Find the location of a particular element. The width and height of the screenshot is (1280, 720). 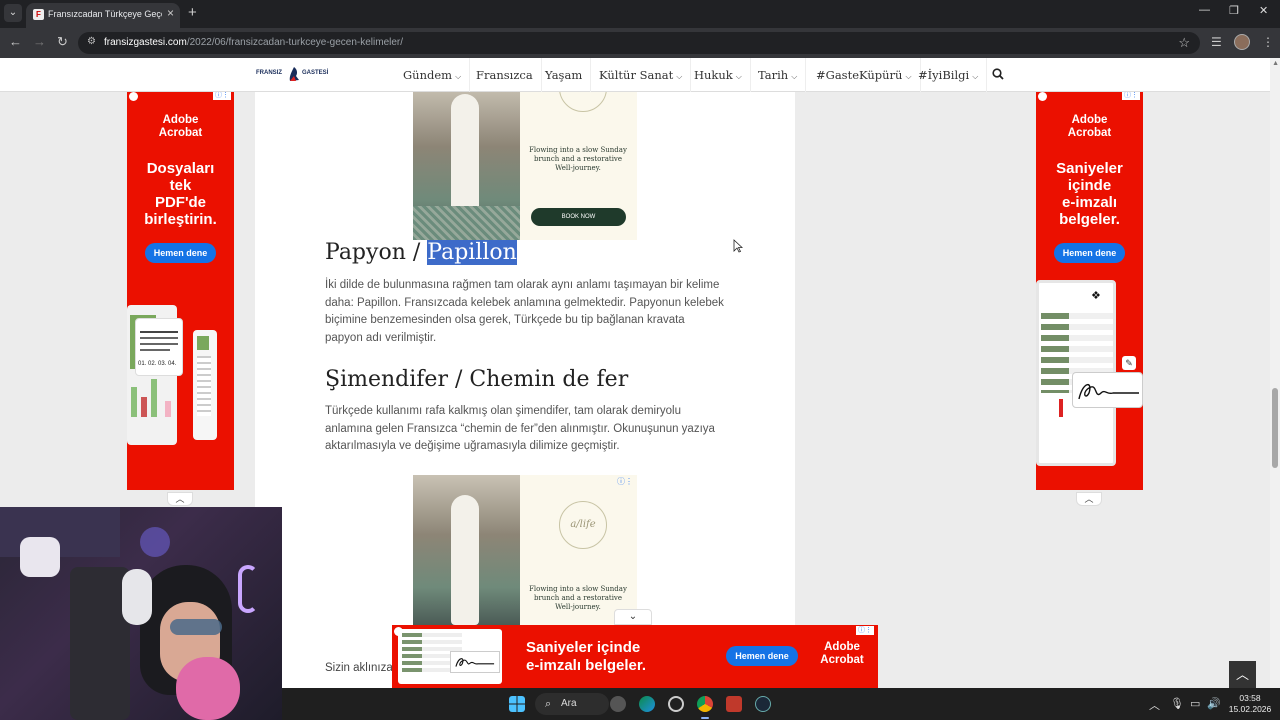

bookmark-star-icon: ☆ is located at coordinates (1184, 43).